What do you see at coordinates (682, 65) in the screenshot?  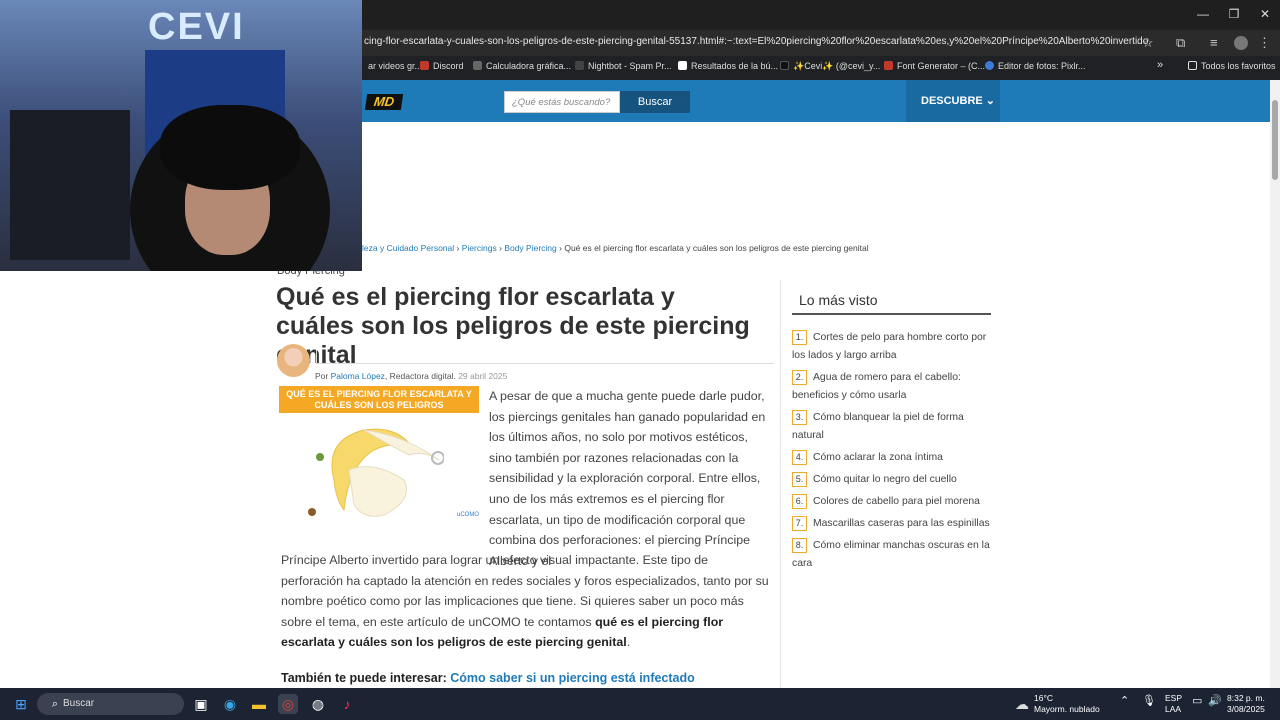 I see `document-icon` at bounding box center [682, 65].